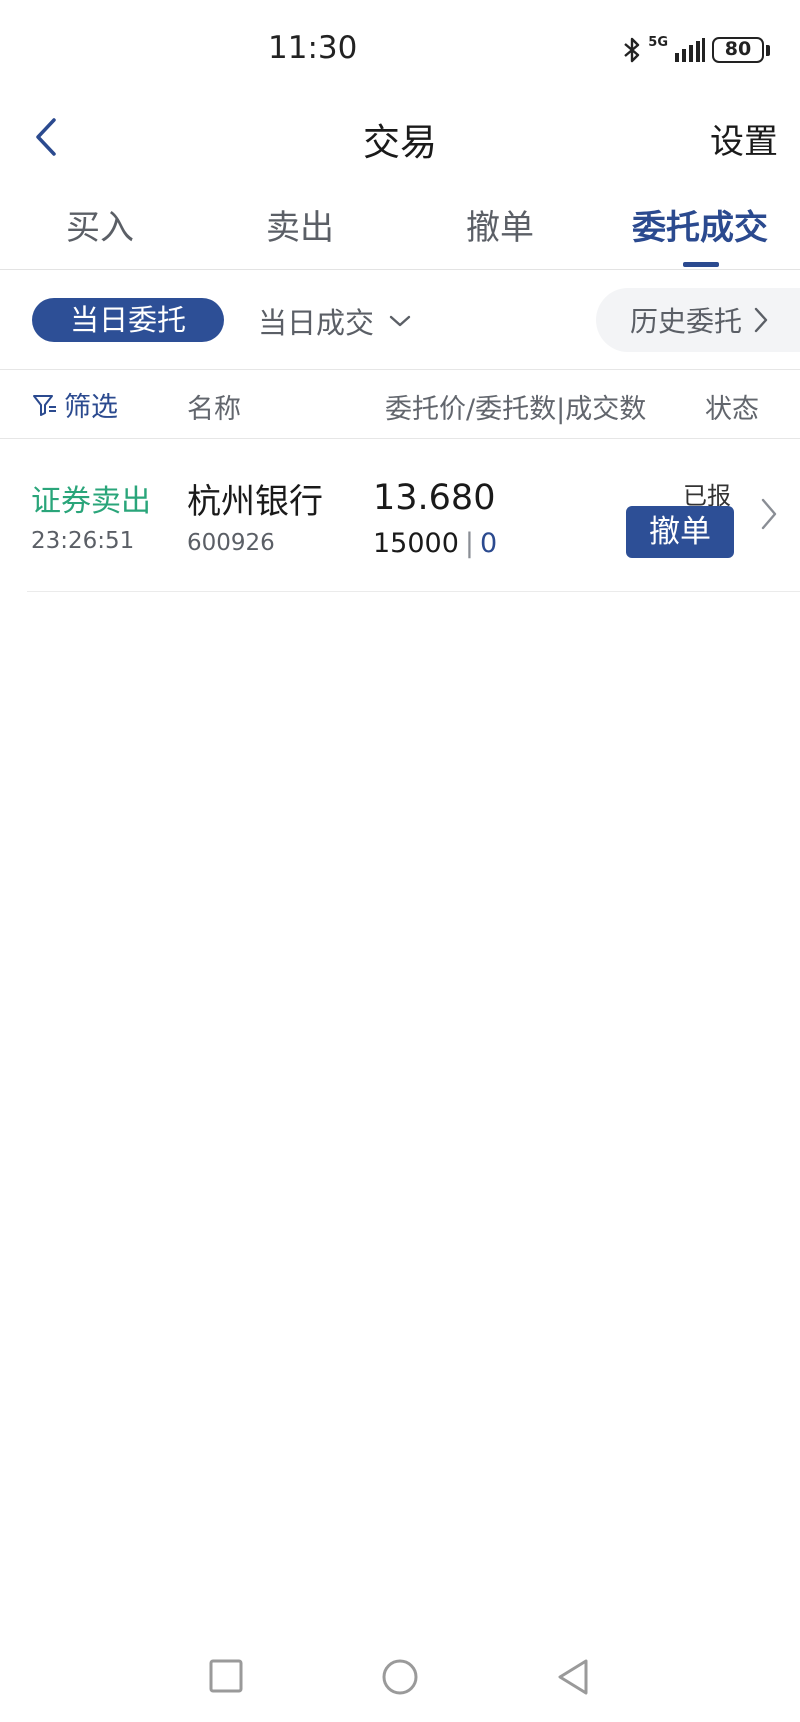  What do you see at coordinates (313, 48) in the screenshot?
I see `status-time: 11:30` at bounding box center [313, 48].